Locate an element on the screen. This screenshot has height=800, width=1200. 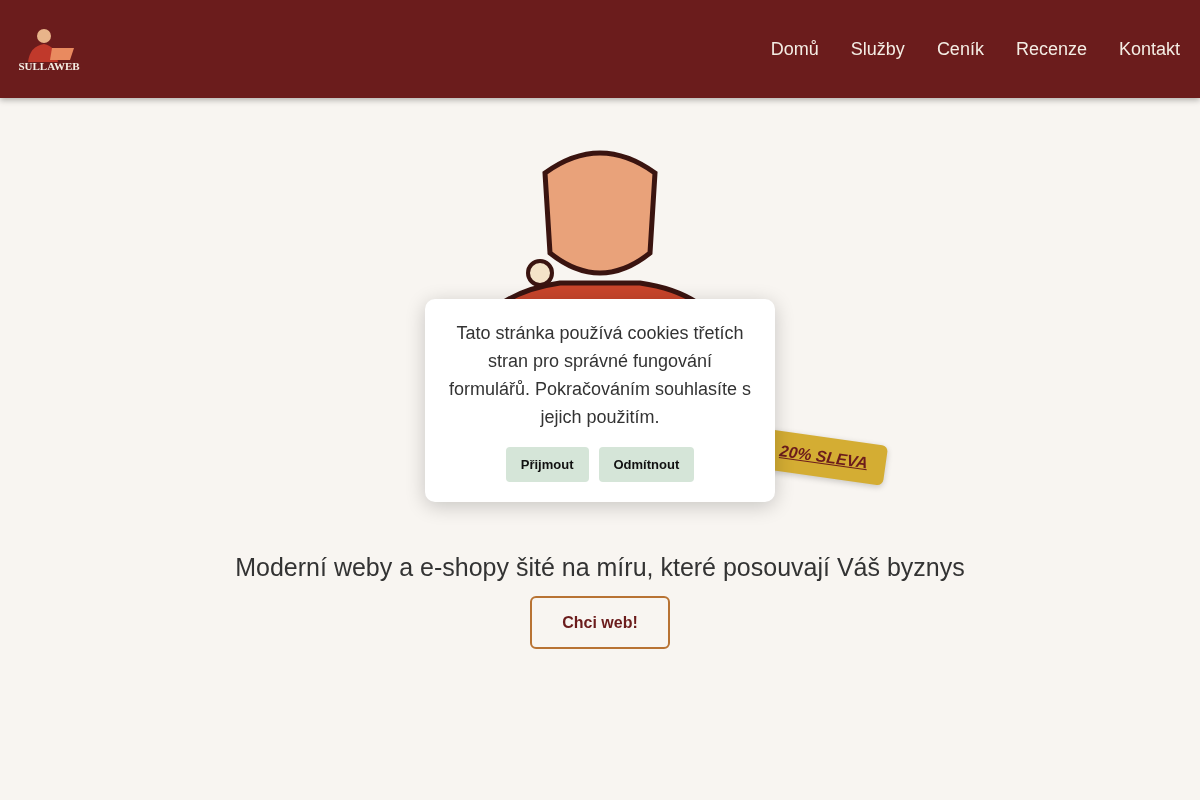
hero-subtitle: Moderní weby a e-shopy šité na míru, které posouvají Váš byznys is located at coordinates (600, 567).